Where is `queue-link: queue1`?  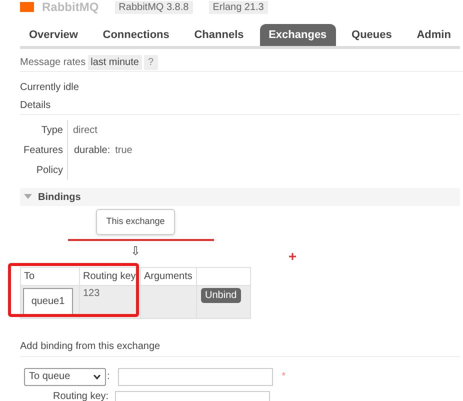
queue-link: queue1 is located at coordinates (48, 302).